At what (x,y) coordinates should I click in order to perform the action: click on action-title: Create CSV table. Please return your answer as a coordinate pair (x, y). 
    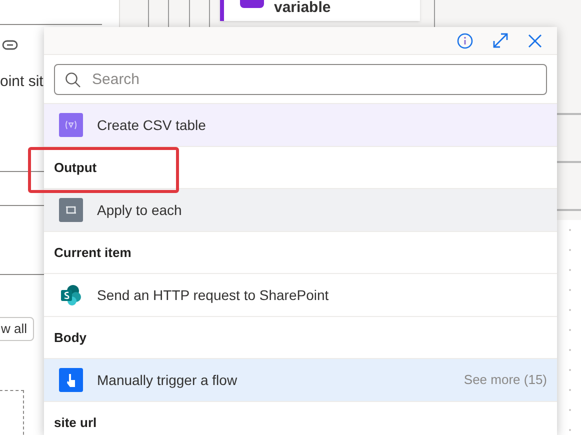
    Looking at the image, I should click on (152, 125).